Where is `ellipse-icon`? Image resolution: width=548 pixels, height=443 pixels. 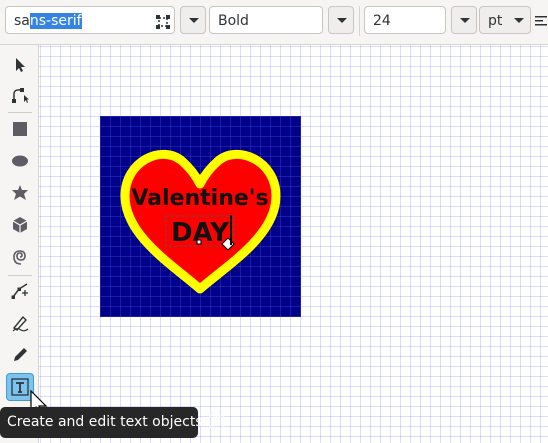 ellipse-icon is located at coordinates (20, 161).